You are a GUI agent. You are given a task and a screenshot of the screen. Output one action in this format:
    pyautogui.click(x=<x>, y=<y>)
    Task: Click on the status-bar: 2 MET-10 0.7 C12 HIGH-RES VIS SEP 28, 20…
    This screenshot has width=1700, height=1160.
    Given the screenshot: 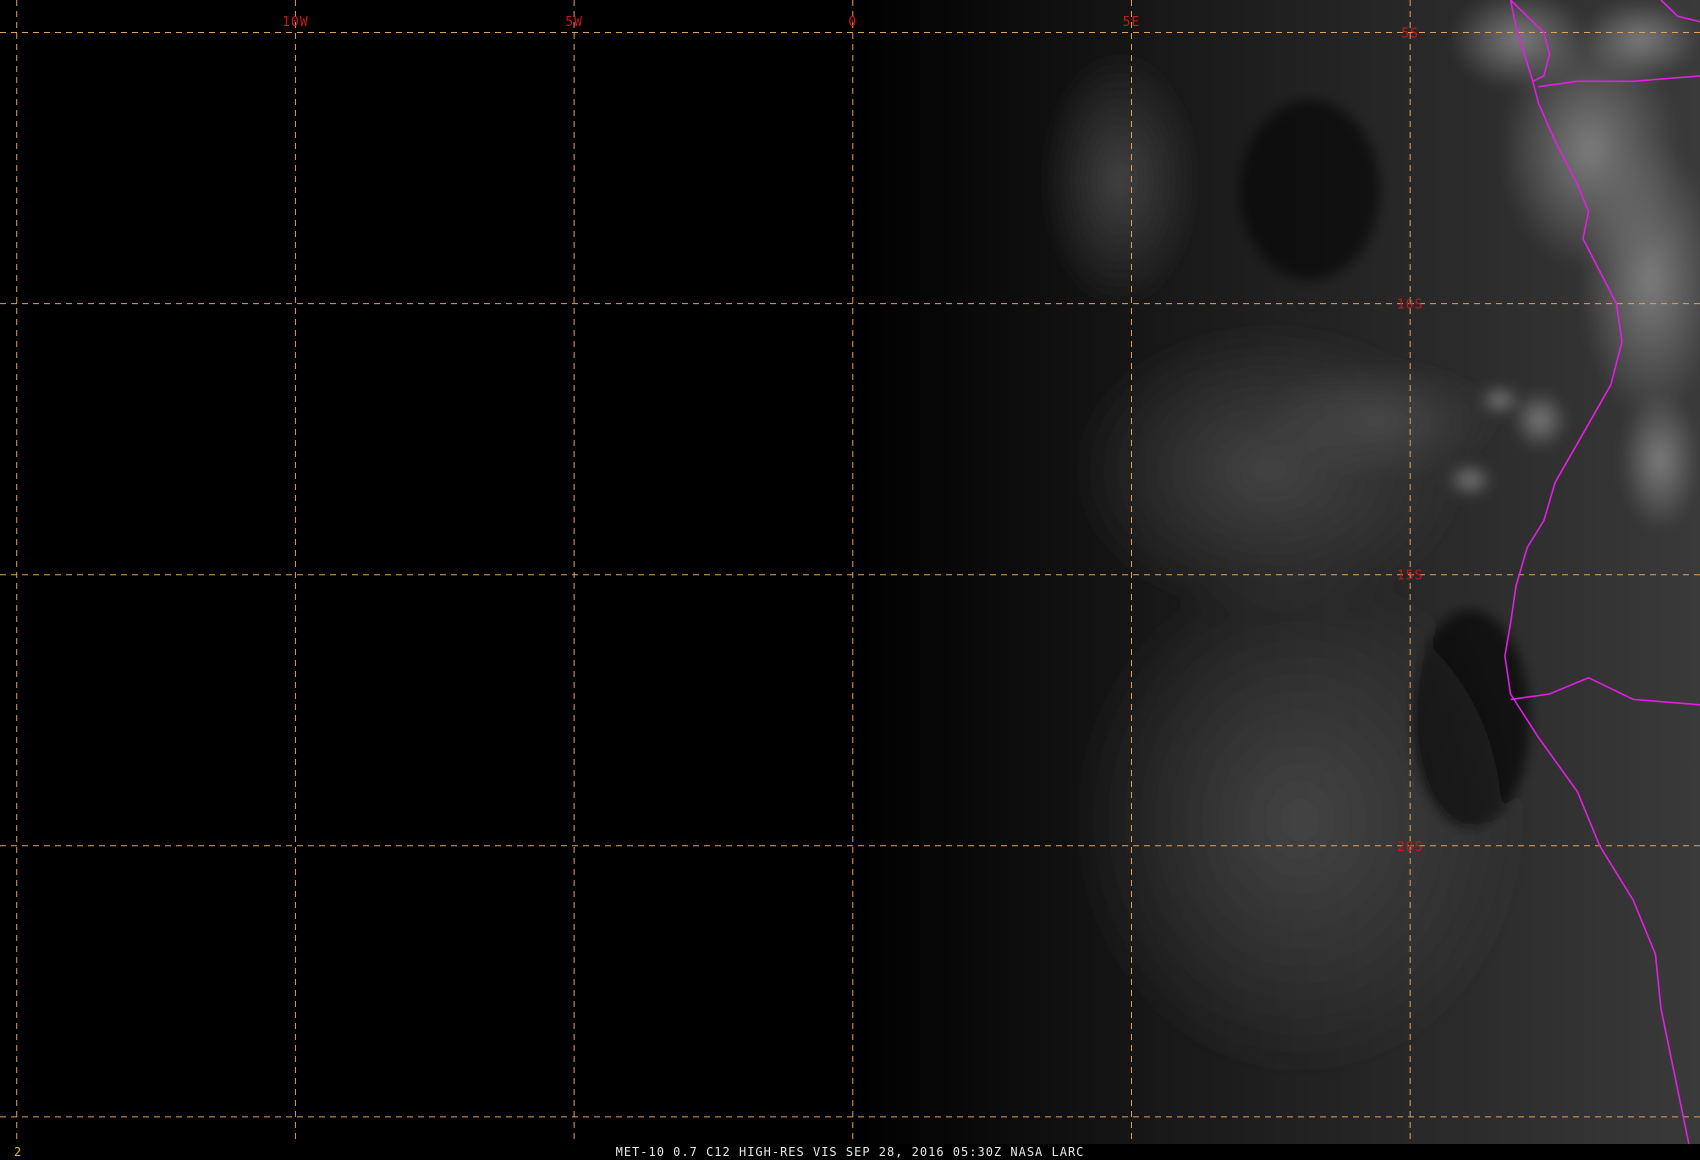 What is the action you would take?
    pyautogui.click(x=850, y=1152)
    